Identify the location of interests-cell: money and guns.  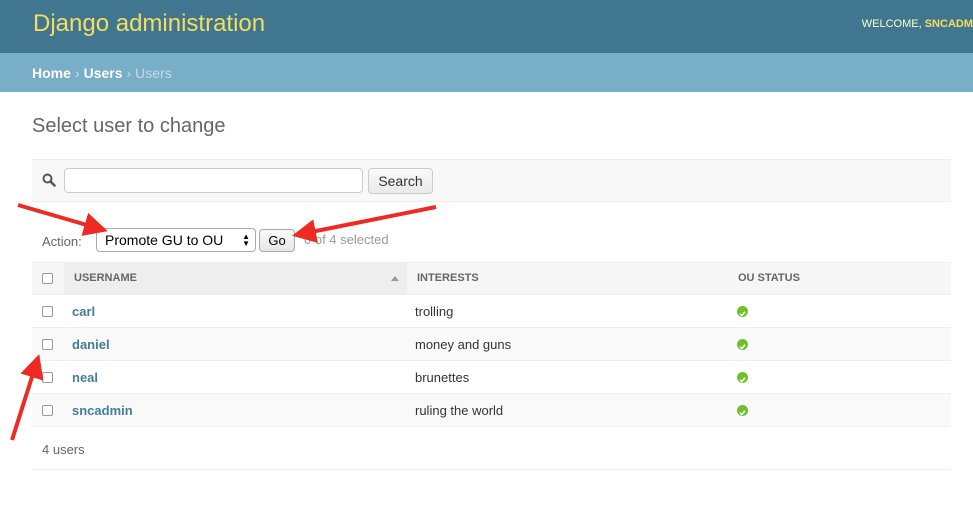
(463, 344).